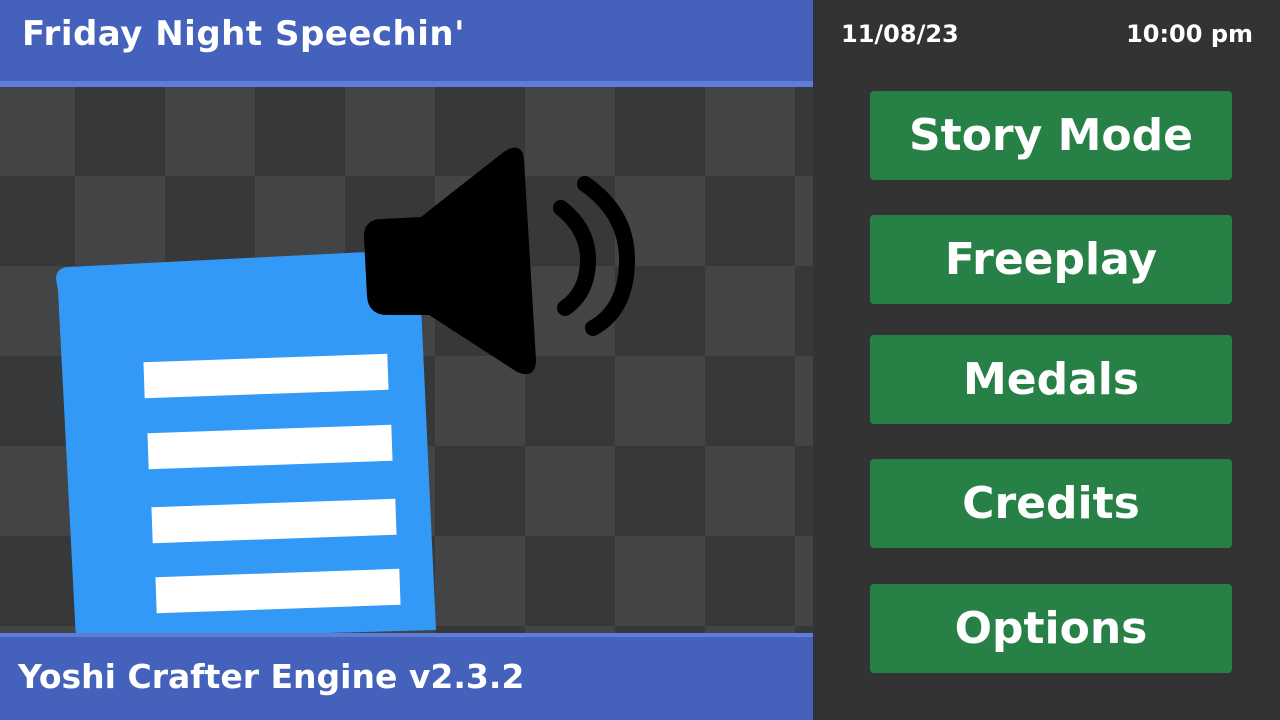 This screenshot has height=720, width=1280. Describe the element at coordinates (1051, 503) in the screenshot. I see `credits-button: Credits` at that location.